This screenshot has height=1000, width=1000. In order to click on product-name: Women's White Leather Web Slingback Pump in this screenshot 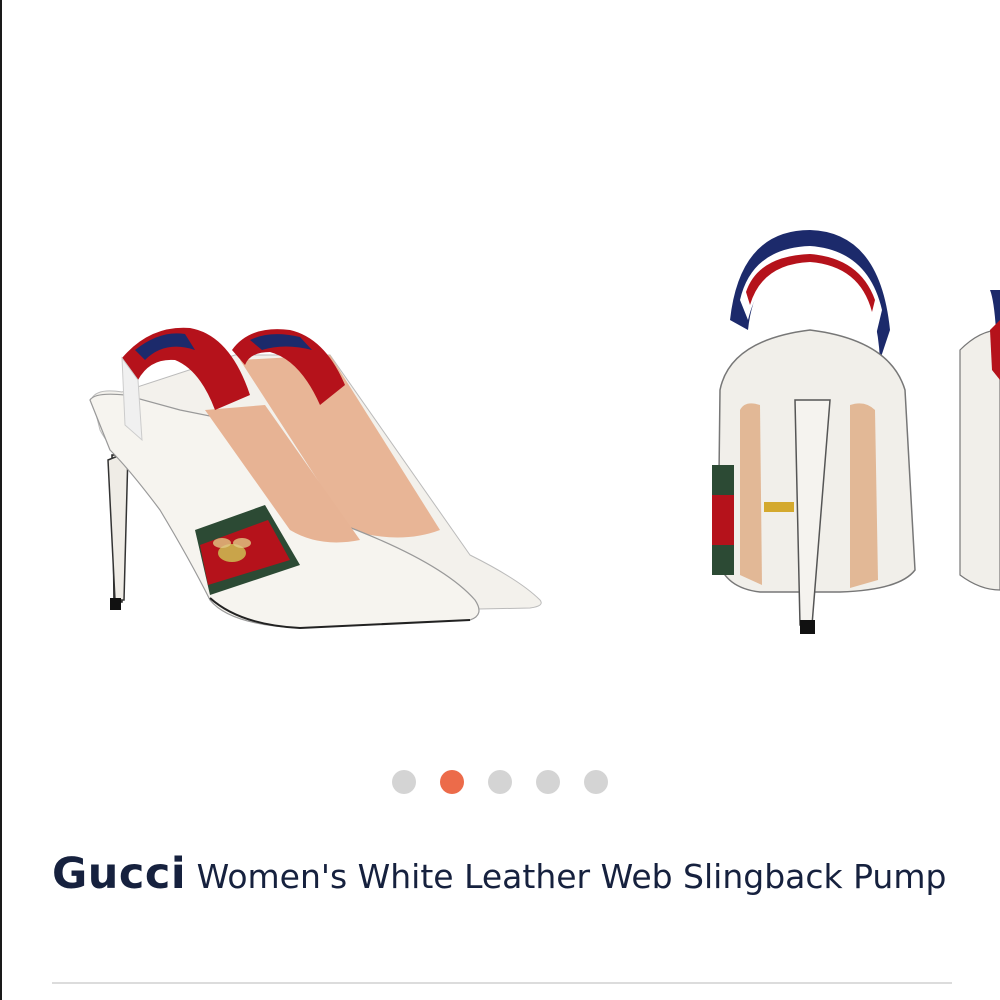, I will do `click(571, 876)`.